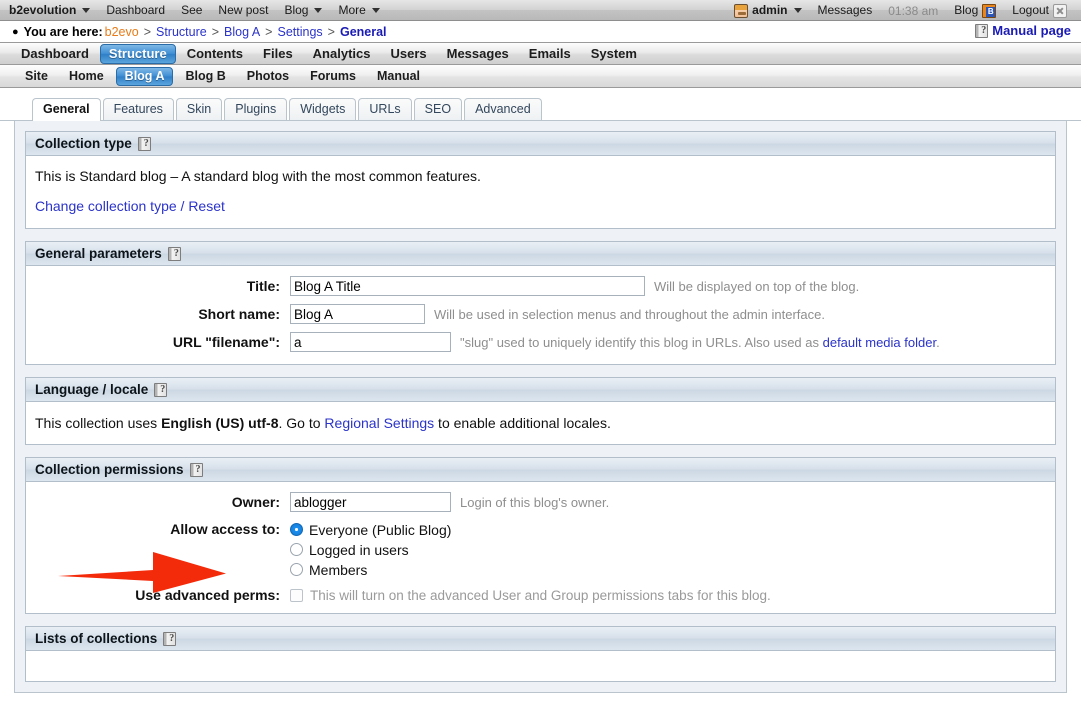  Describe the element at coordinates (303, 10) in the screenshot. I see `topbar-item-blog: Blog` at that location.